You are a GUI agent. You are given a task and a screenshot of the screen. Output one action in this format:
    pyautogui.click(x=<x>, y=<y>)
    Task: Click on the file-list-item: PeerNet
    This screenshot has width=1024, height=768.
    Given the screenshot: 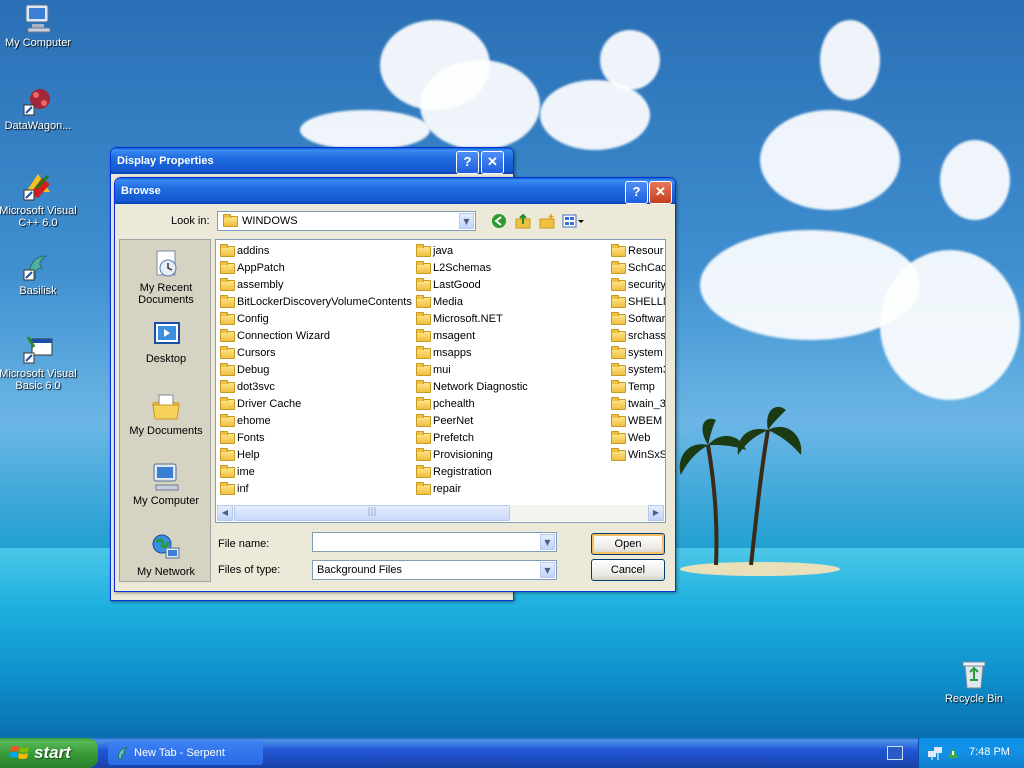 What is the action you would take?
    pyautogui.click(x=471, y=421)
    